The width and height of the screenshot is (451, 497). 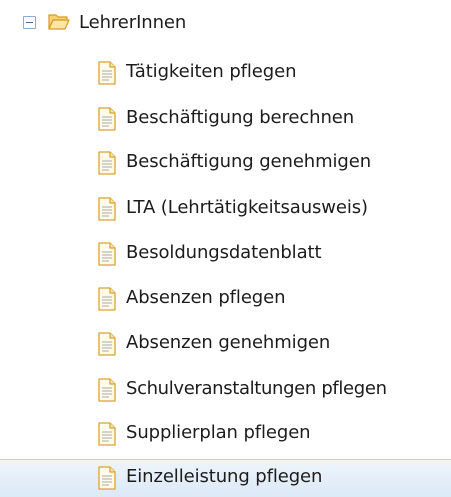 I want to click on tree-item-besoldungsdatenblatt: Besoldungsdatenblatt, so click(x=225, y=255).